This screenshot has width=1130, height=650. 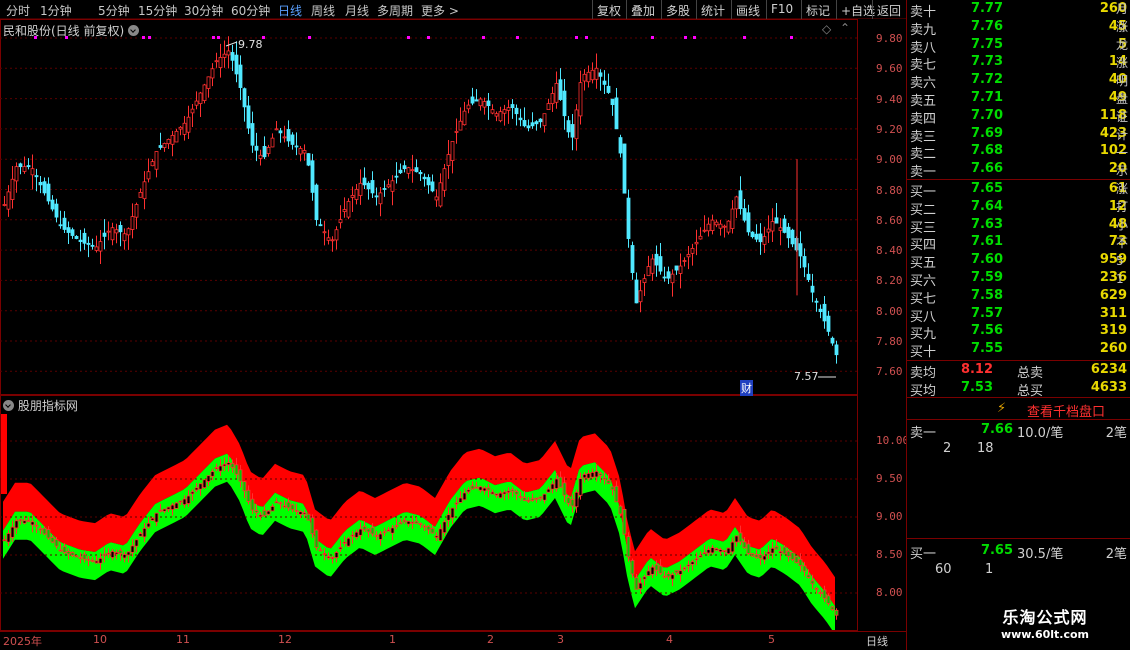 What do you see at coordinates (1018, 389) in the screenshot?
I see `avg-buy-row: 买均 7.53 总买 4633` at bounding box center [1018, 389].